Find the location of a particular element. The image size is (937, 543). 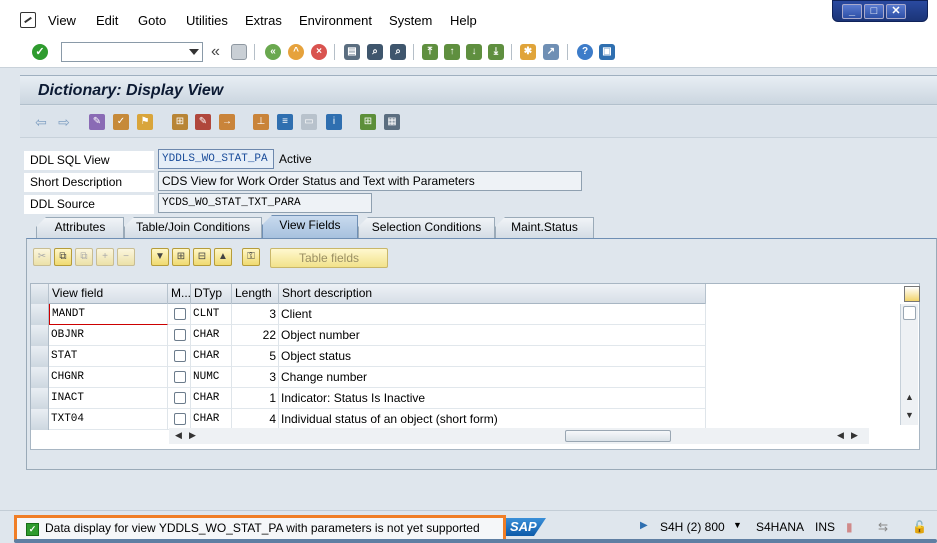

cell-view-field: INACT is located at coordinates (108, 398).